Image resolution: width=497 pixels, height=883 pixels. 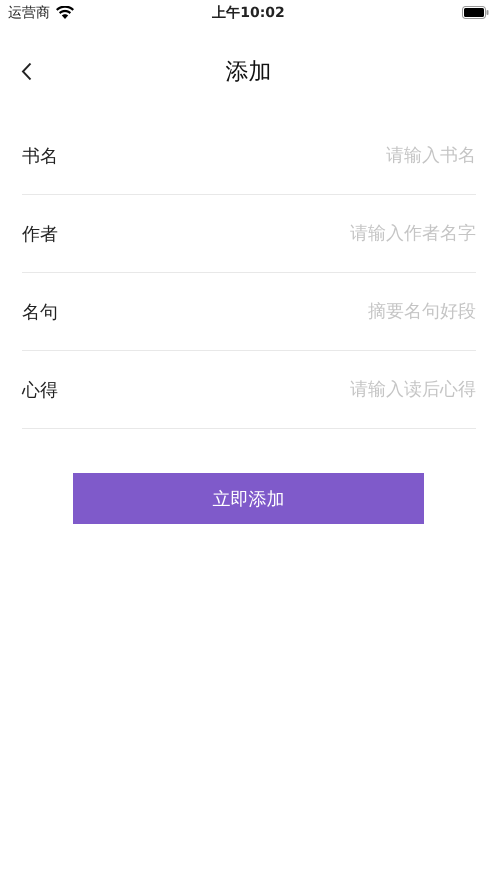 What do you see at coordinates (29, 13) in the screenshot?
I see `carrier-name: 运营商` at bounding box center [29, 13].